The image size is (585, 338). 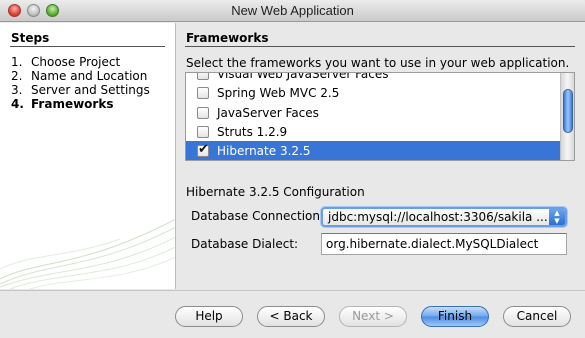 I want to click on step-item: 3. Server and Settings, so click(x=80, y=90).